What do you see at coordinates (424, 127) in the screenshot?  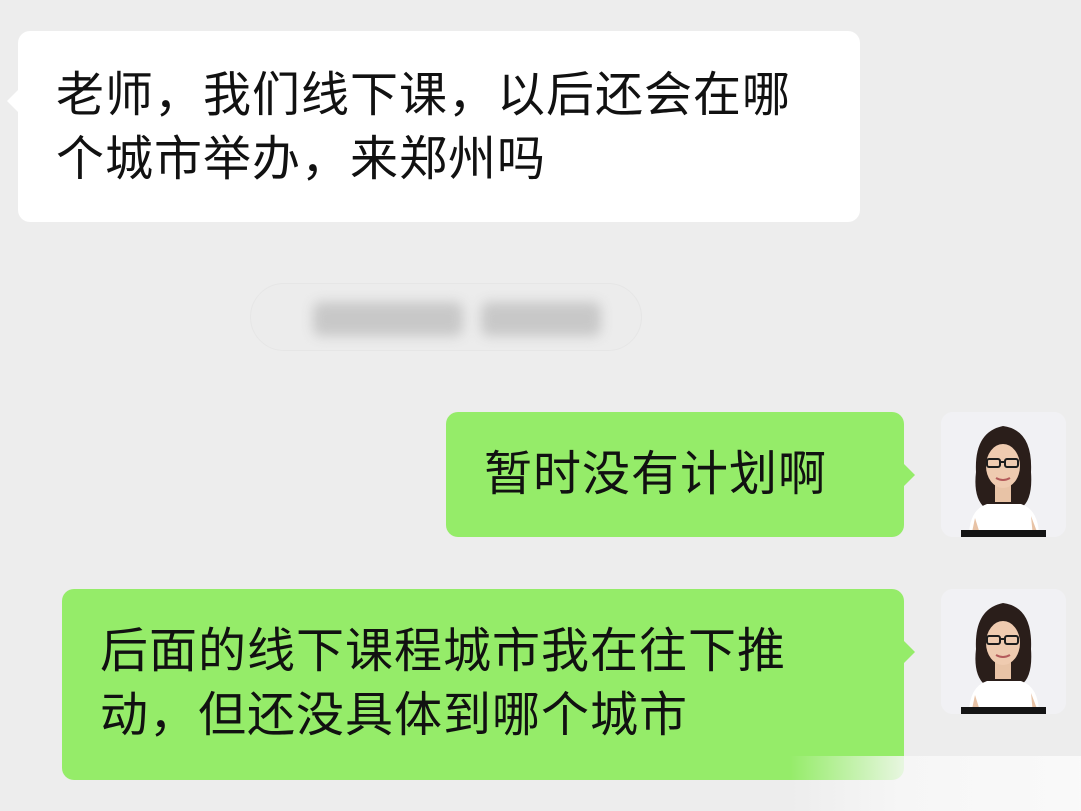 I see `message-text: 老师，我们线下课，以后还会在哪个城市举办，来郑州吗` at bounding box center [424, 127].